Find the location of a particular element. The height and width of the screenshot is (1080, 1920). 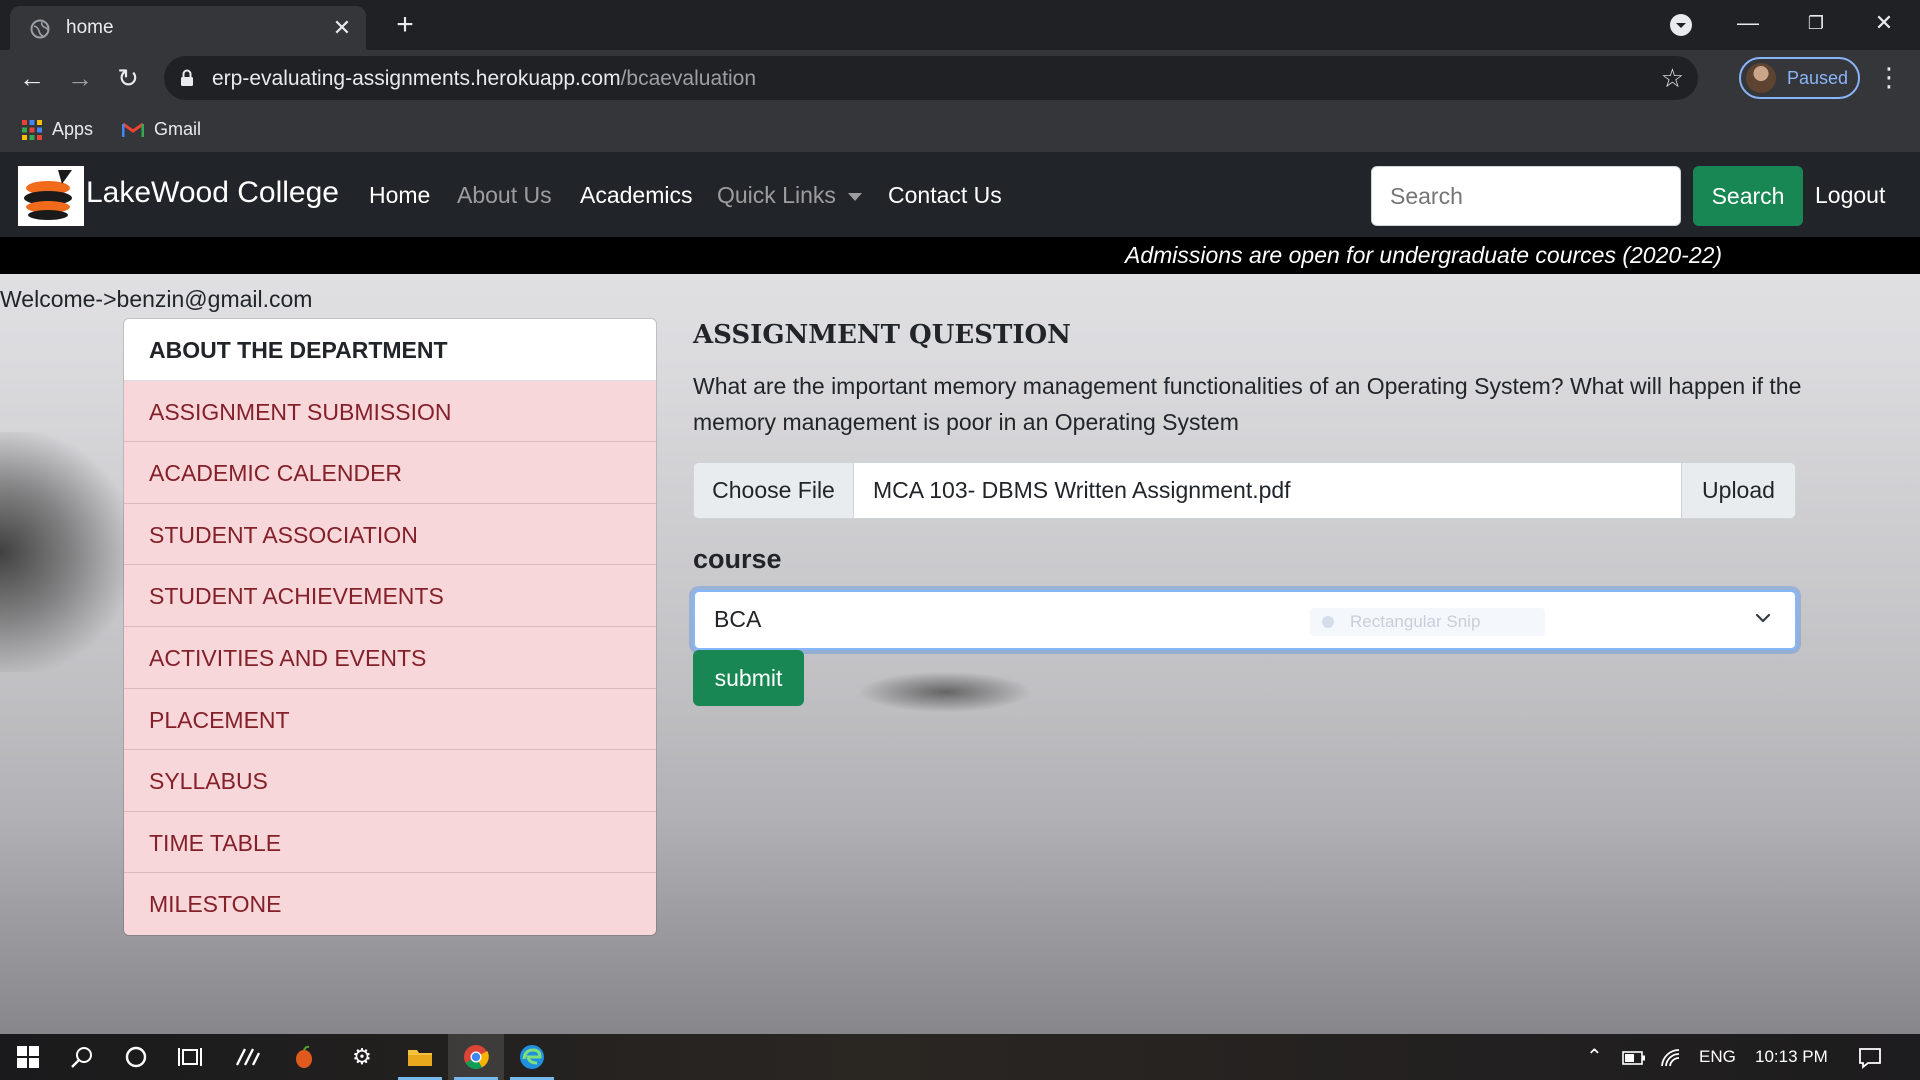

fruit-app-icon is located at coordinates (304, 1057).